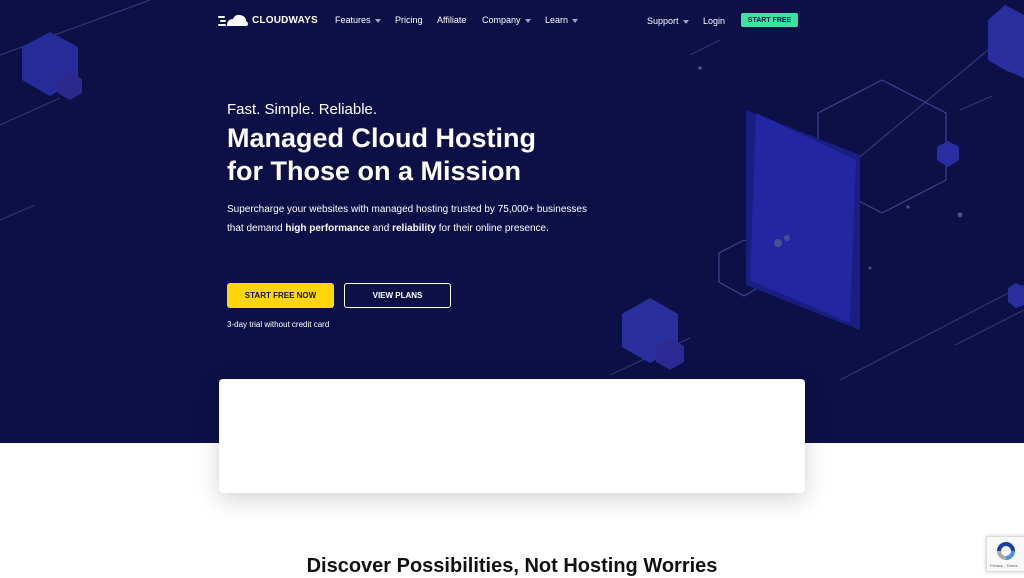 This screenshot has width=1024, height=578. Describe the element at coordinates (381, 228) in the screenshot. I see `desc-part-2: and` at that location.